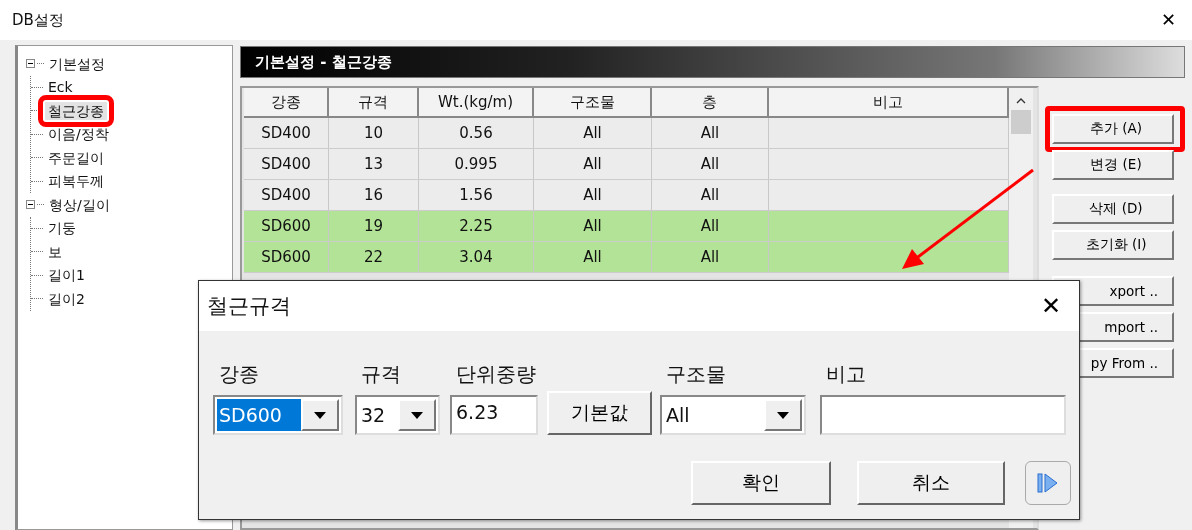  I want to click on next-button, so click(1048, 483).